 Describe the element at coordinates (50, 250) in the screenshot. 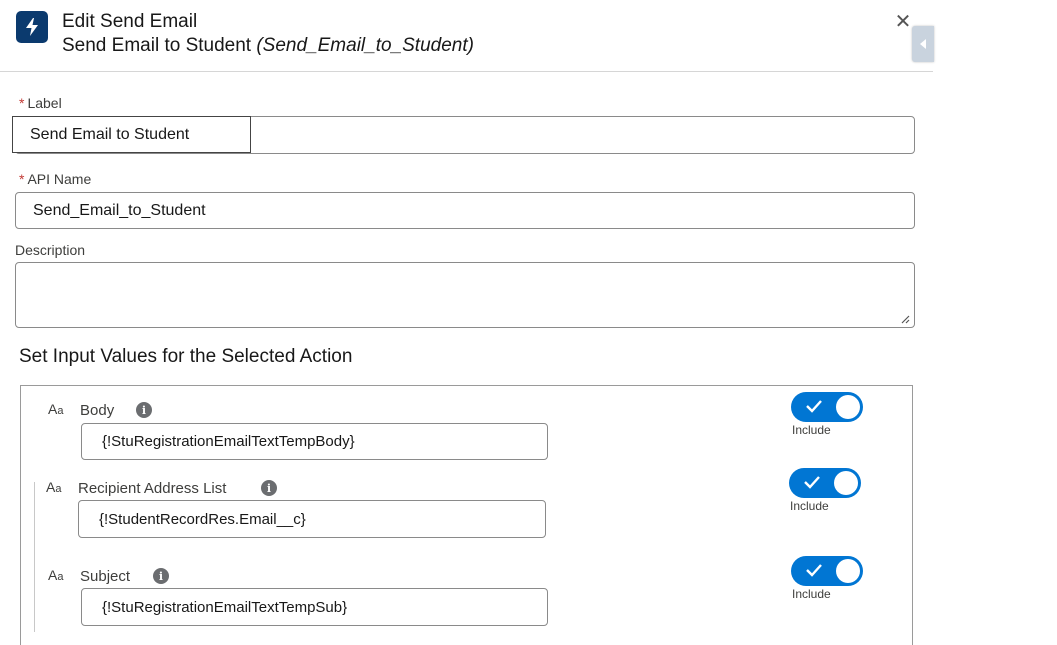

I see `description-field-label: Description` at that location.